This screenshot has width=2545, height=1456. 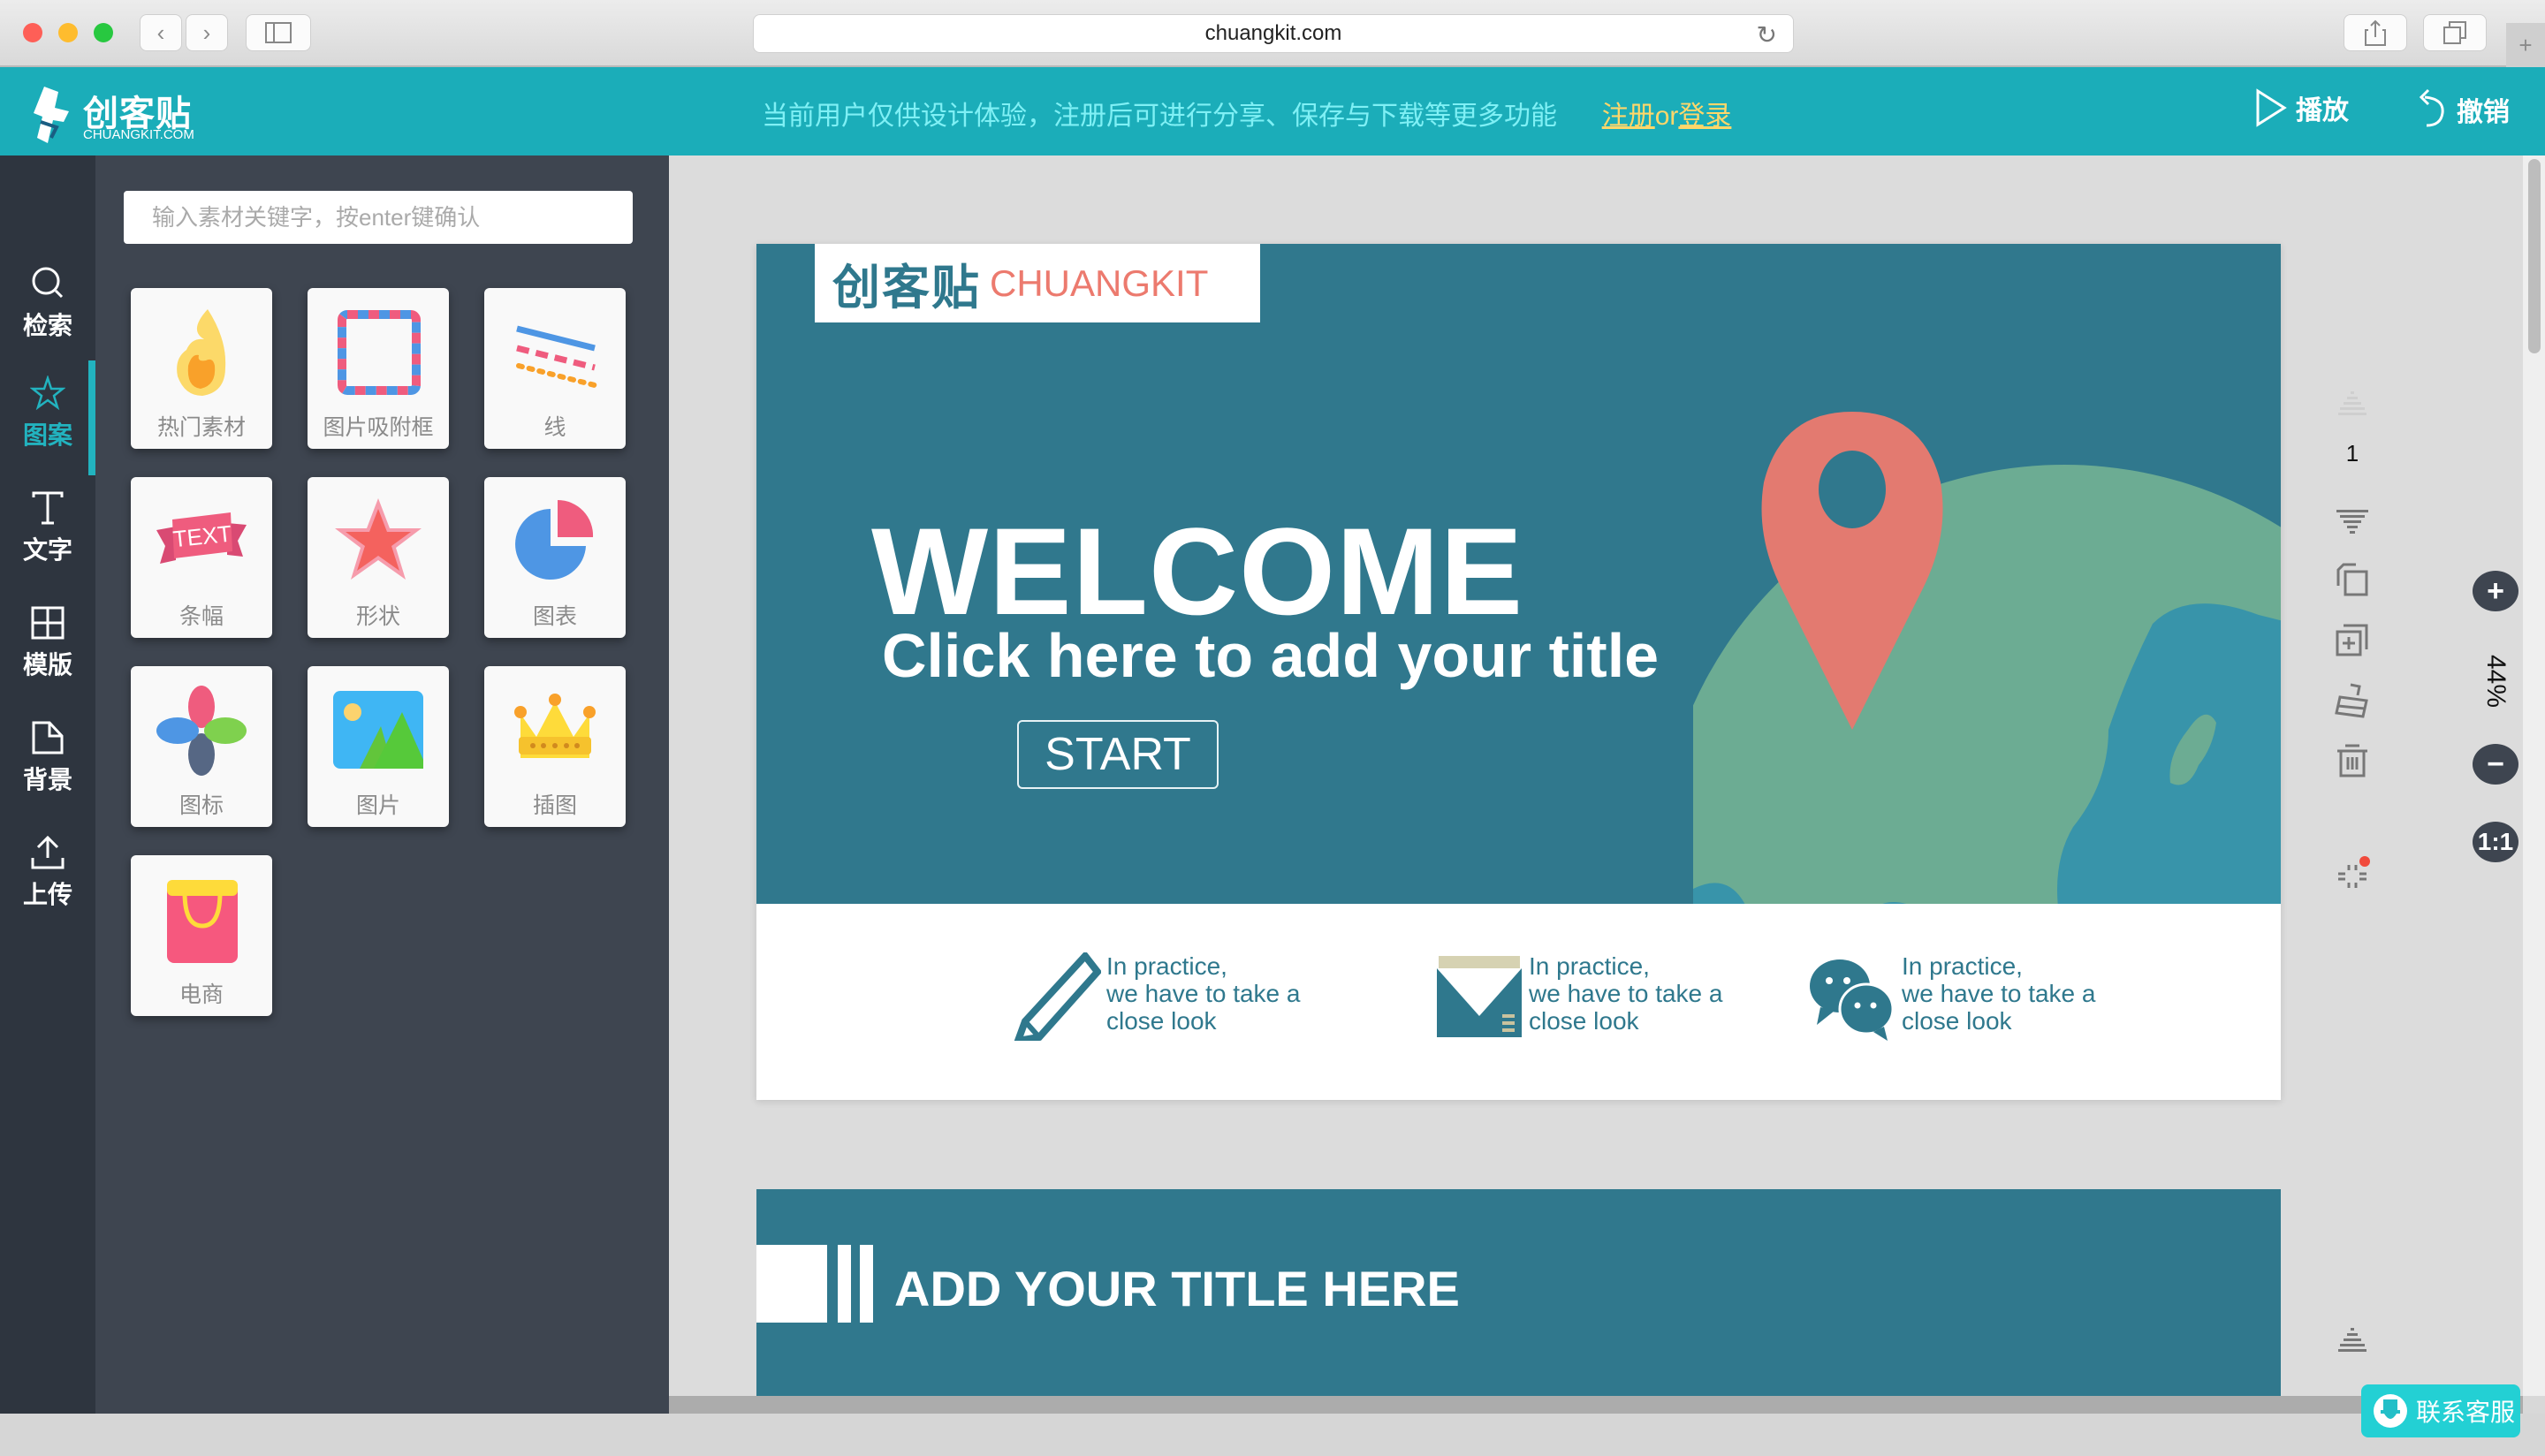 I want to click on actual-size-button: 1:1, so click(x=2495, y=842).